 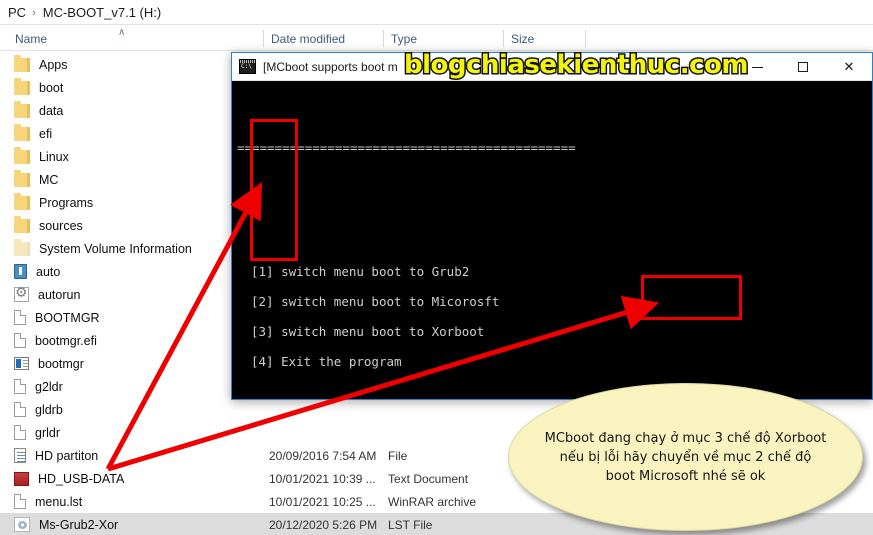 What do you see at coordinates (266, 271) in the screenshot?
I see `console-menu-key: [1]` at bounding box center [266, 271].